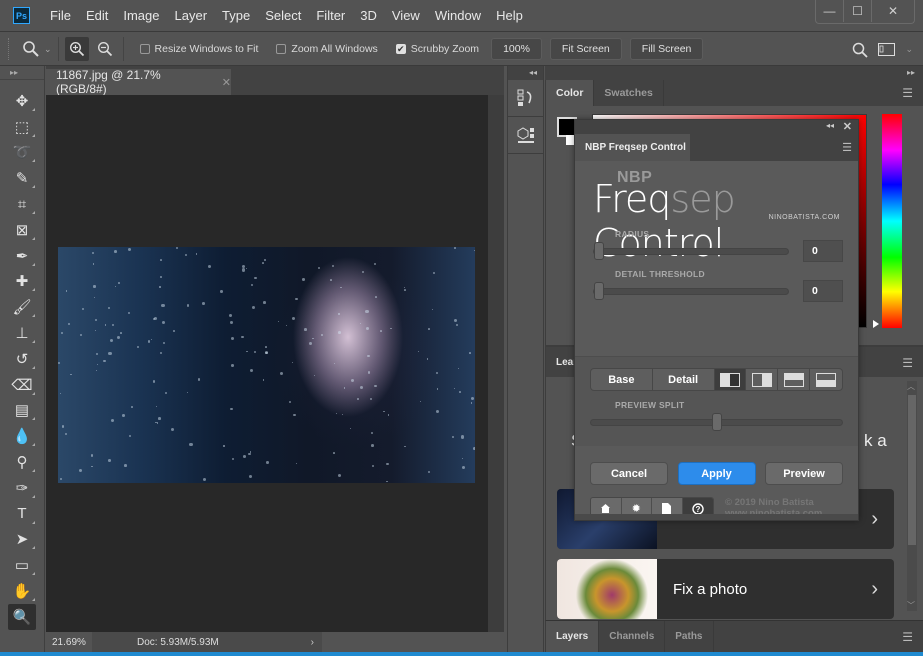 This screenshot has width=923, height=656. Describe the element at coordinates (525, 135) in the screenshot. I see `3d-panel-icon` at that location.